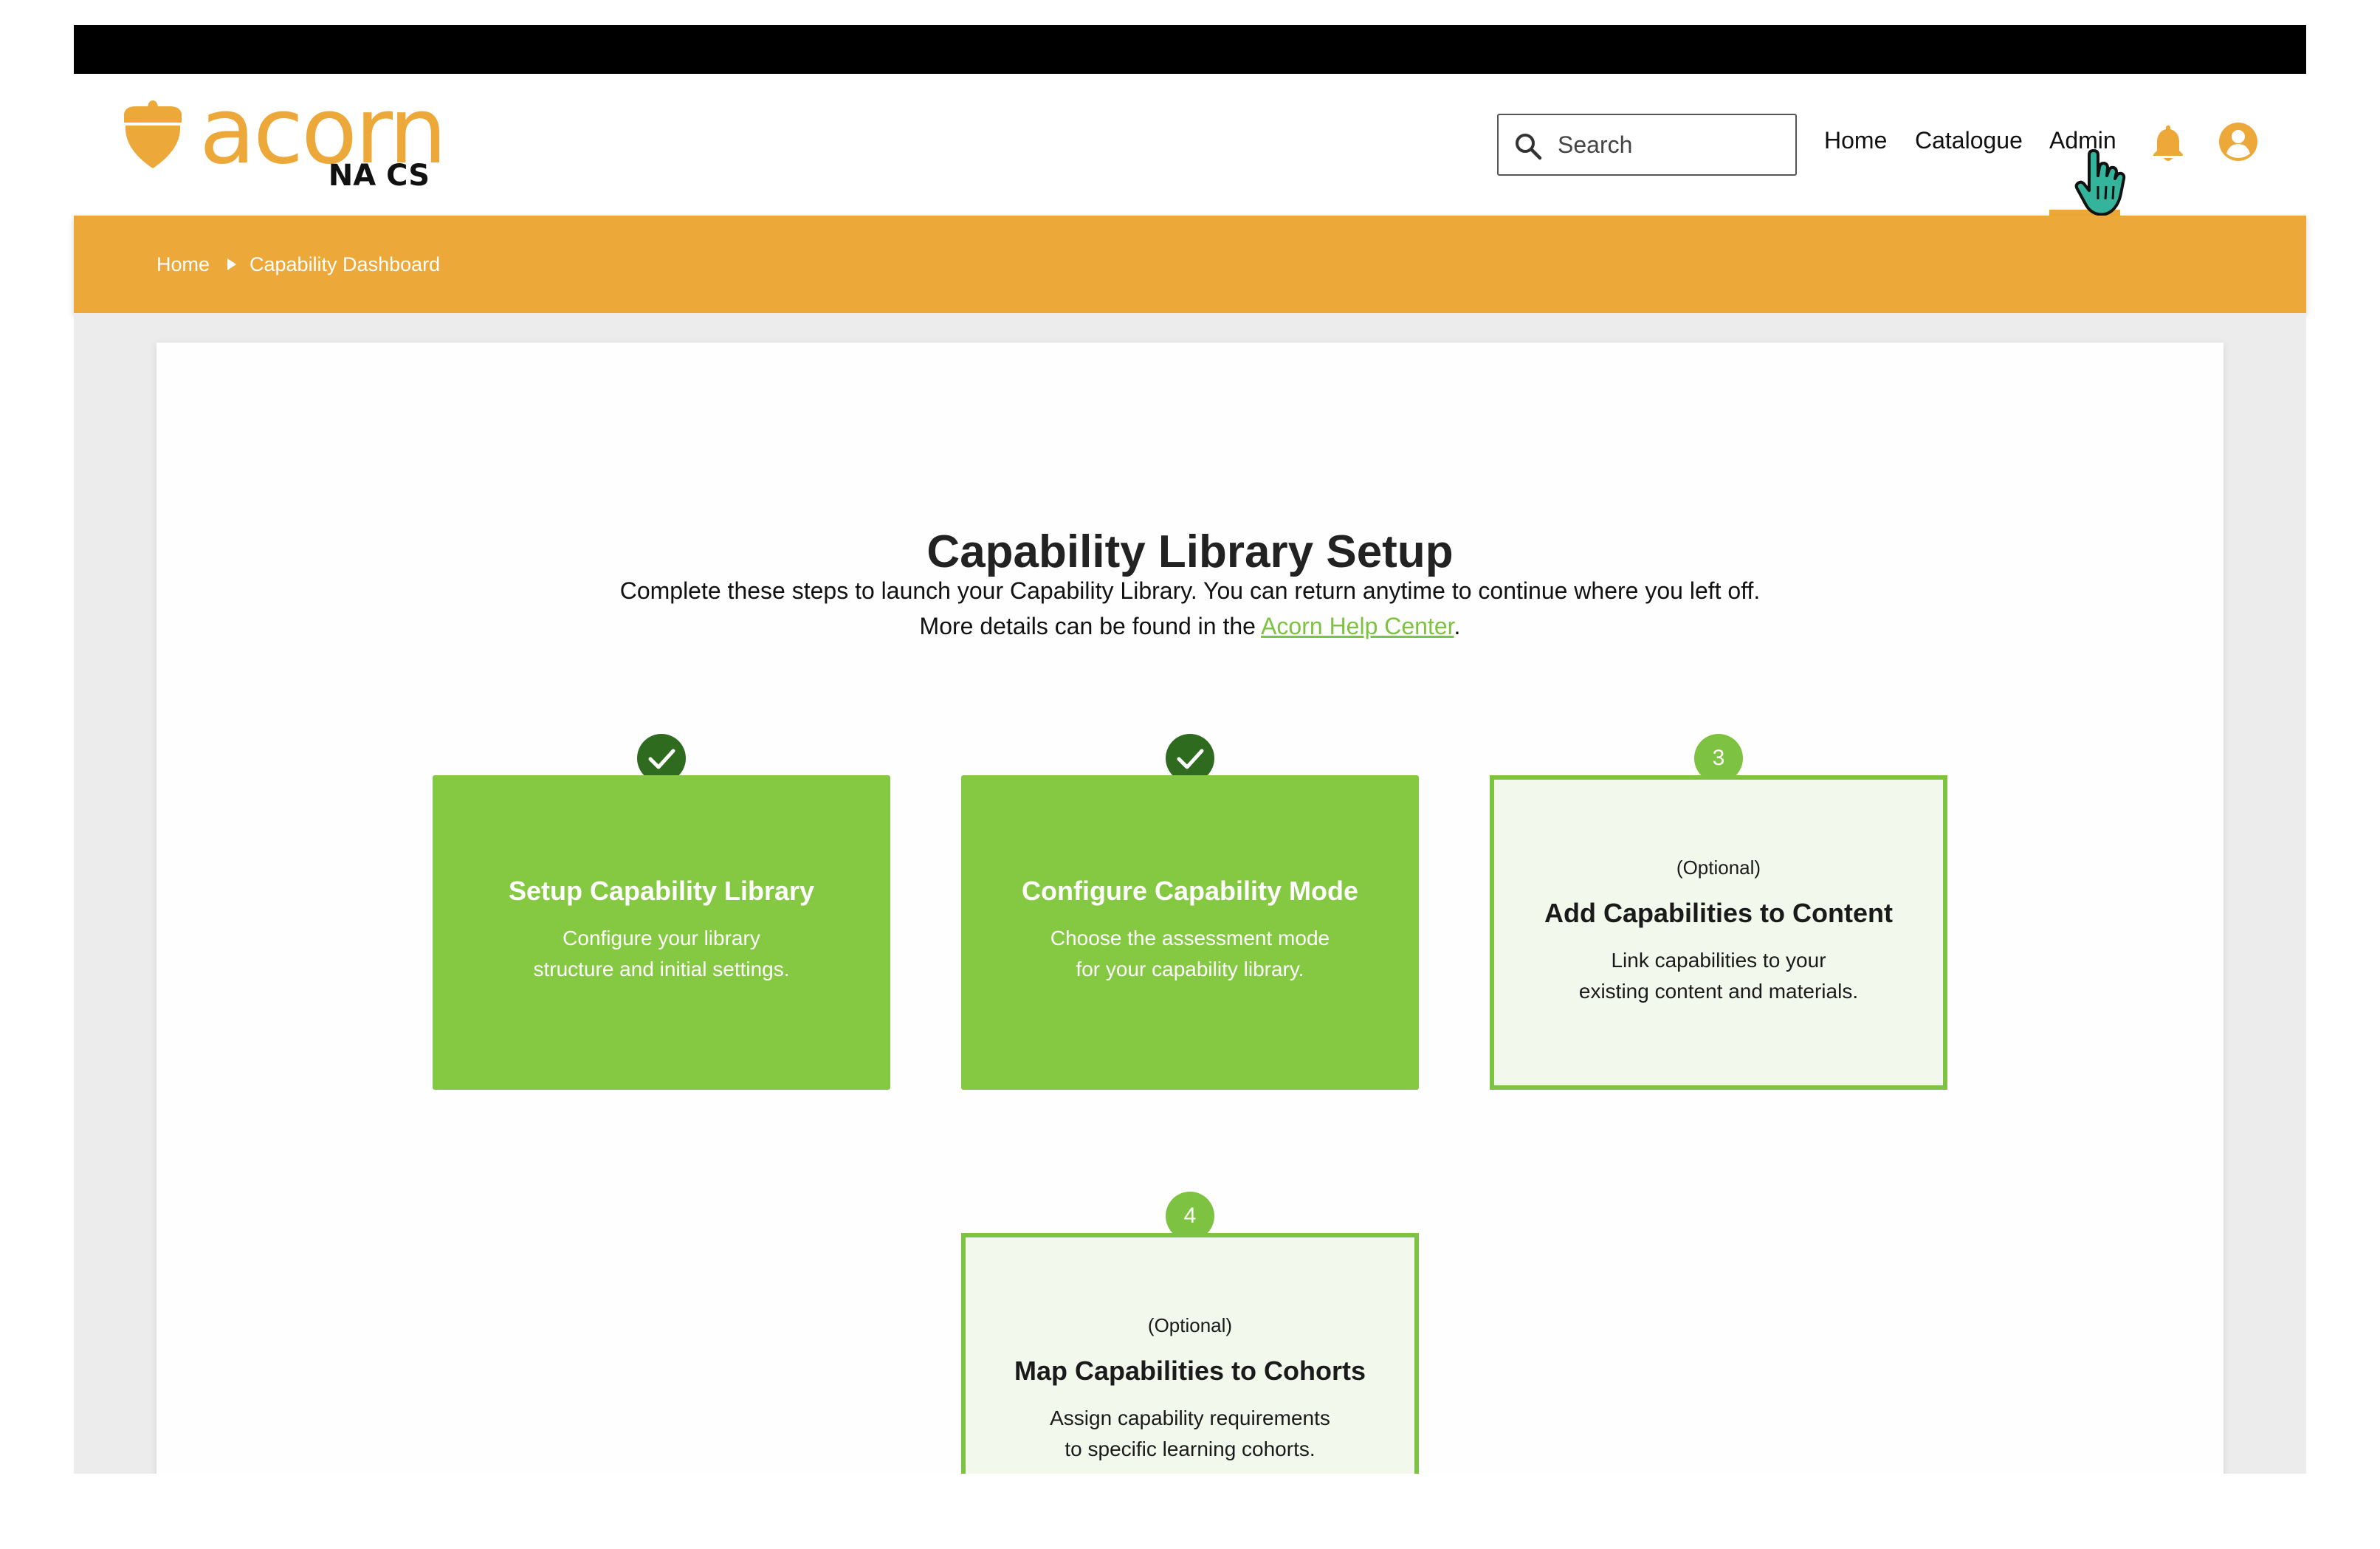 The image size is (2380, 1549). Describe the element at coordinates (1719, 960) in the screenshot. I see `step-description-line-1: Link capabilities to your` at that location.